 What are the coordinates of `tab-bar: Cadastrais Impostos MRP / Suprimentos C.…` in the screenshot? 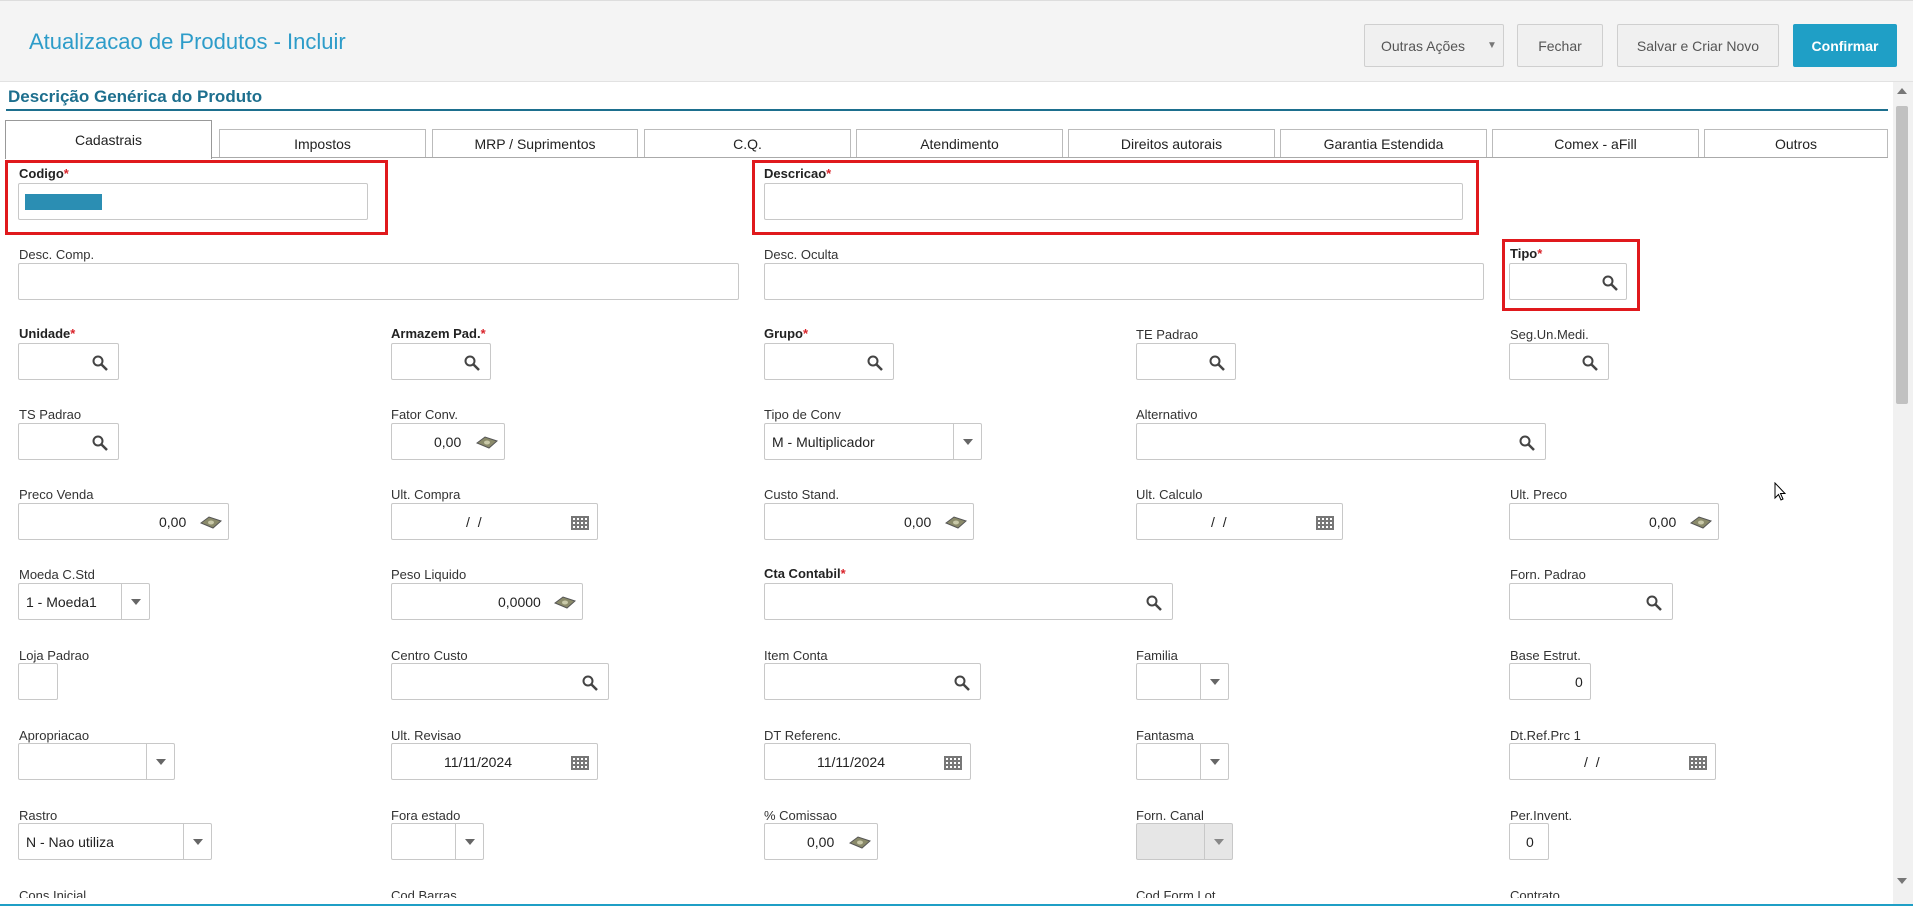 It's located at (946, 139).